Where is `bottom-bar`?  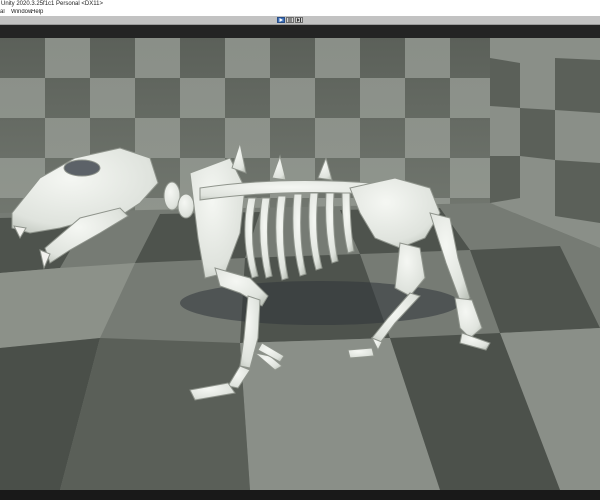 bottom-bar is located at coordinates (300, 495).